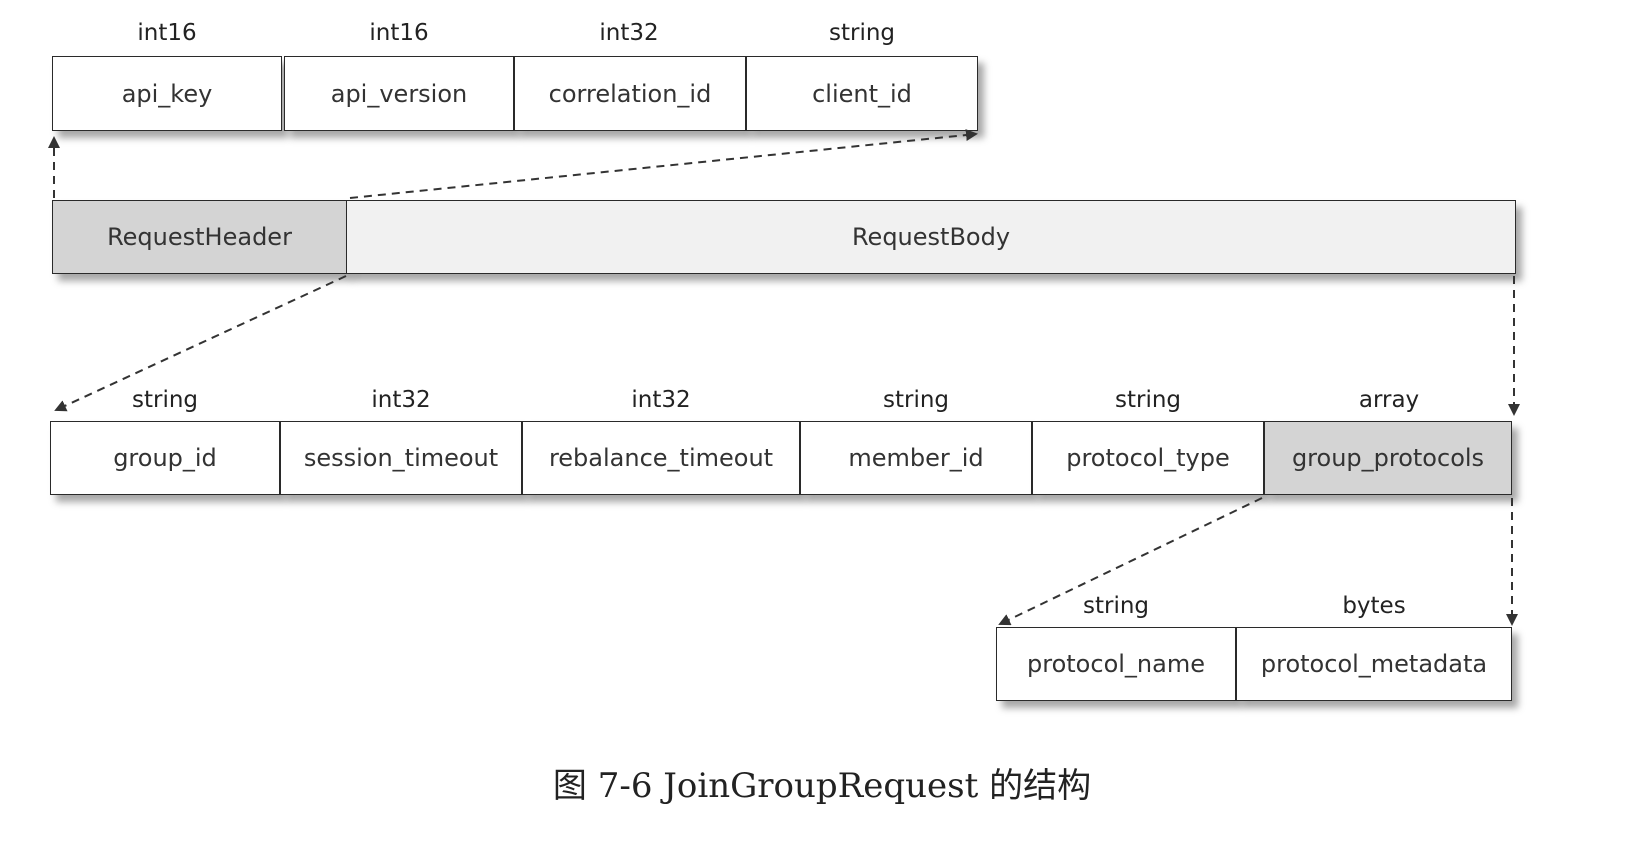 The height and width of the screenshot is (856, 1644). Describe the element at coordinates (663, 164) in the screenshot. I see `header-right-arrow` at that location.